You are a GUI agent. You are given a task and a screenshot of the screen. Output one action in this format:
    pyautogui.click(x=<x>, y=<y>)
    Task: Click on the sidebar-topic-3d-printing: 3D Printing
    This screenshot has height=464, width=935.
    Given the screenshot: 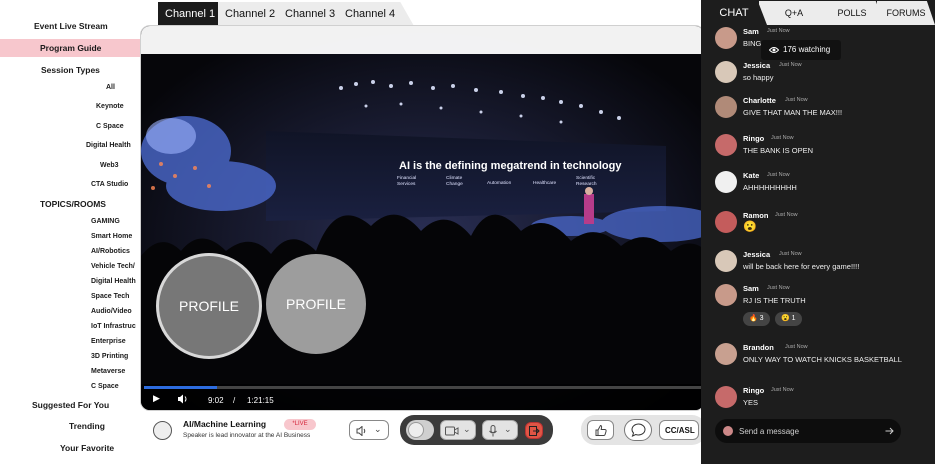 What is the action you would take?
    pyautogui.click(x=109, y=356)
    